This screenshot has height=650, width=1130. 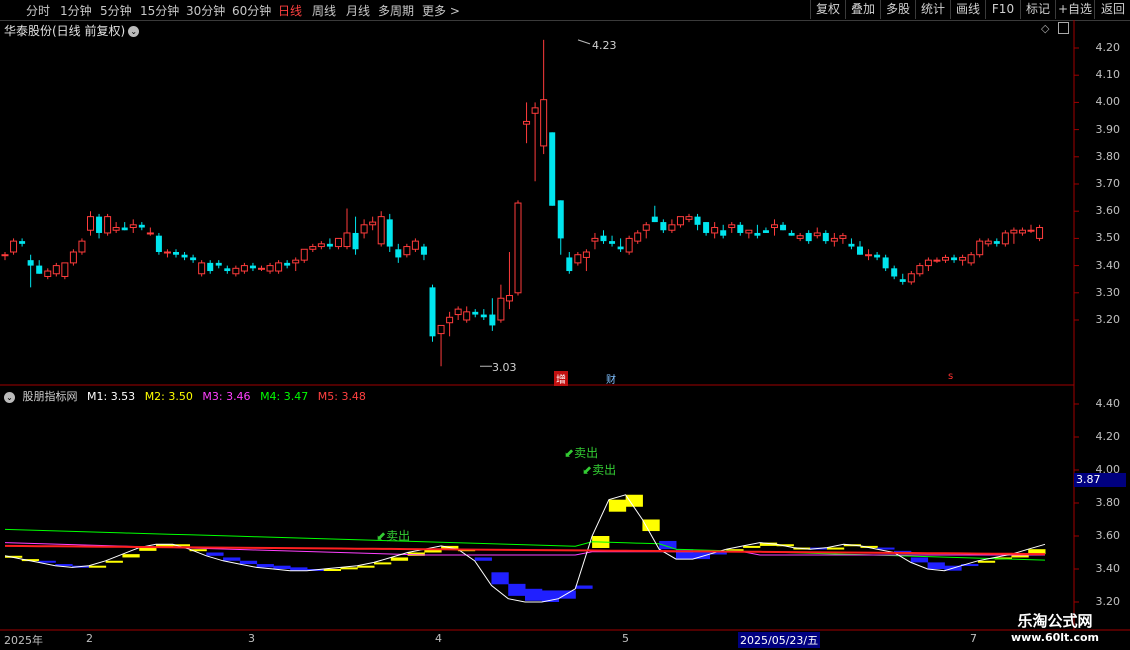 What do you see at coordinates (584, 42) in the screenshot?
I see `high-pointer` at bounding box center [584, 42].